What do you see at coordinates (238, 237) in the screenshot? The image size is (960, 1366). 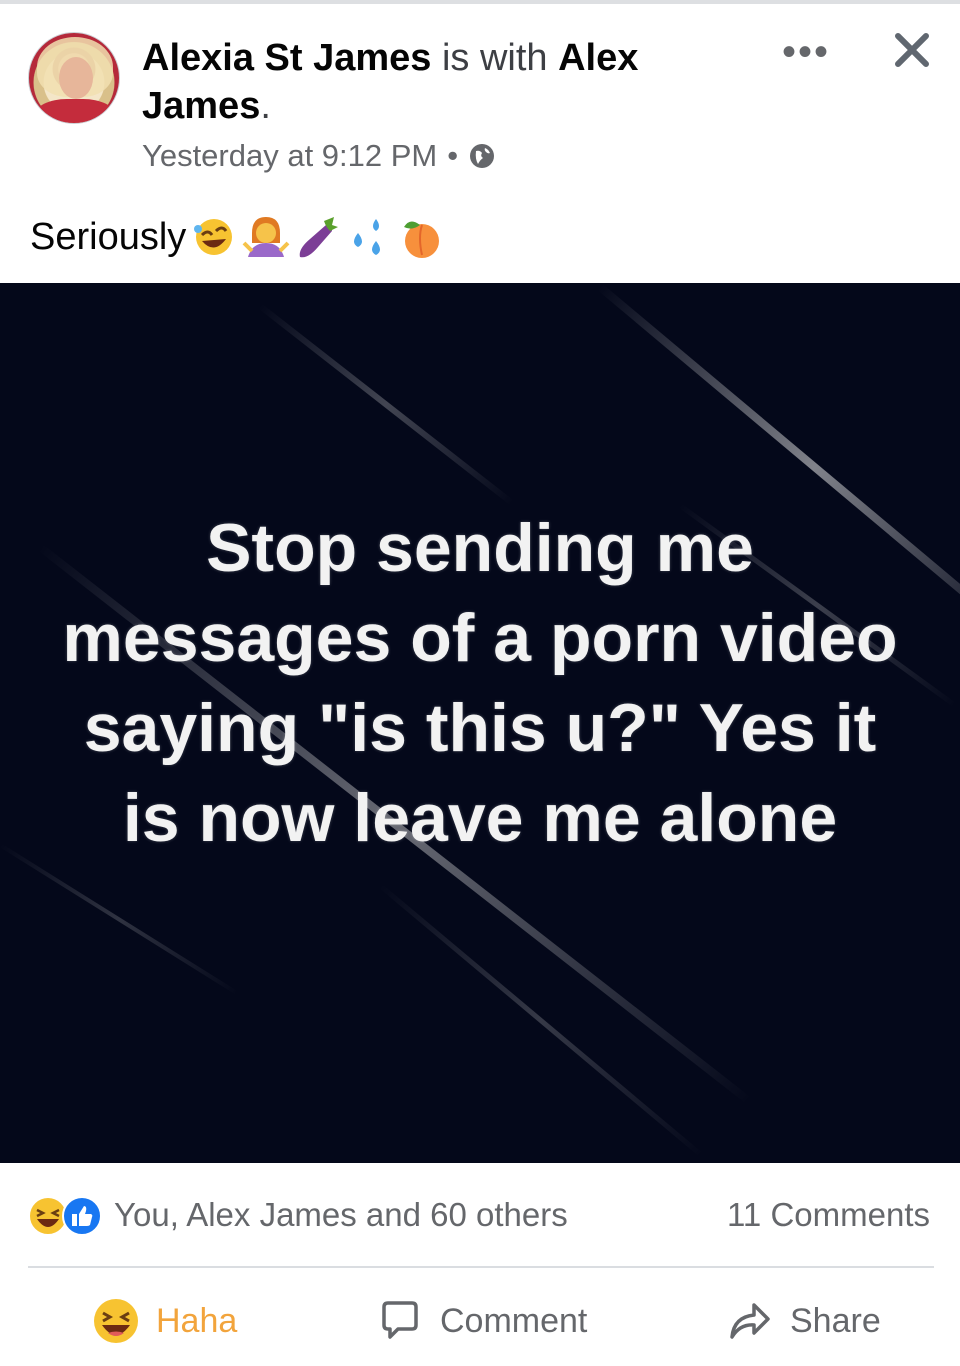 I see `post-caption: Seriously` at bounding box center [238, 237].